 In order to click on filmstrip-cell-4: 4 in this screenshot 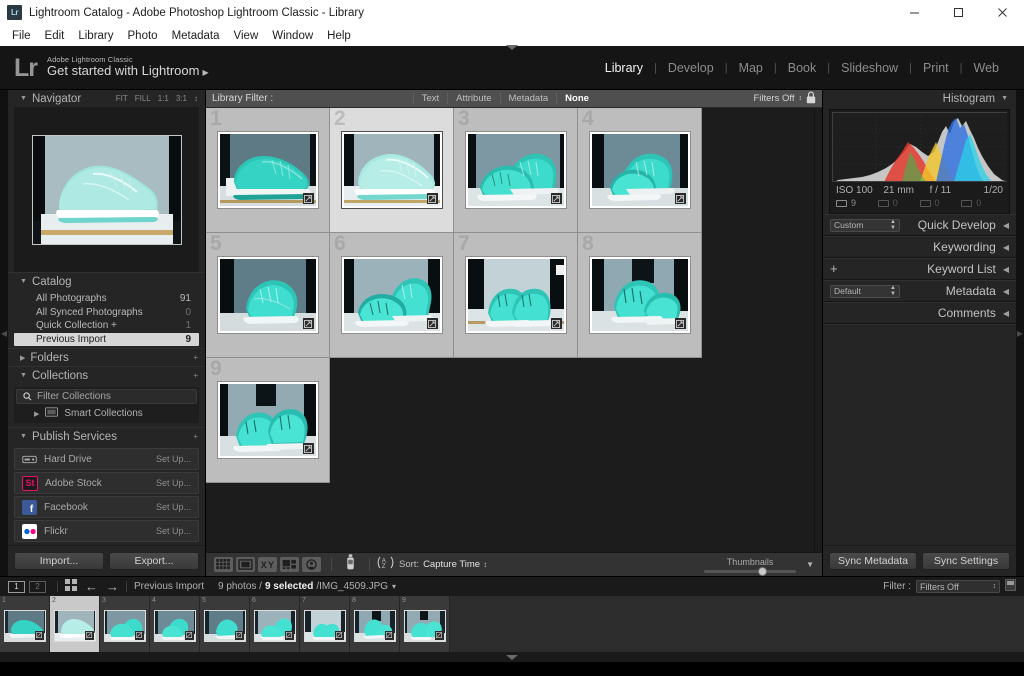, I will do `click(175, 624)`.